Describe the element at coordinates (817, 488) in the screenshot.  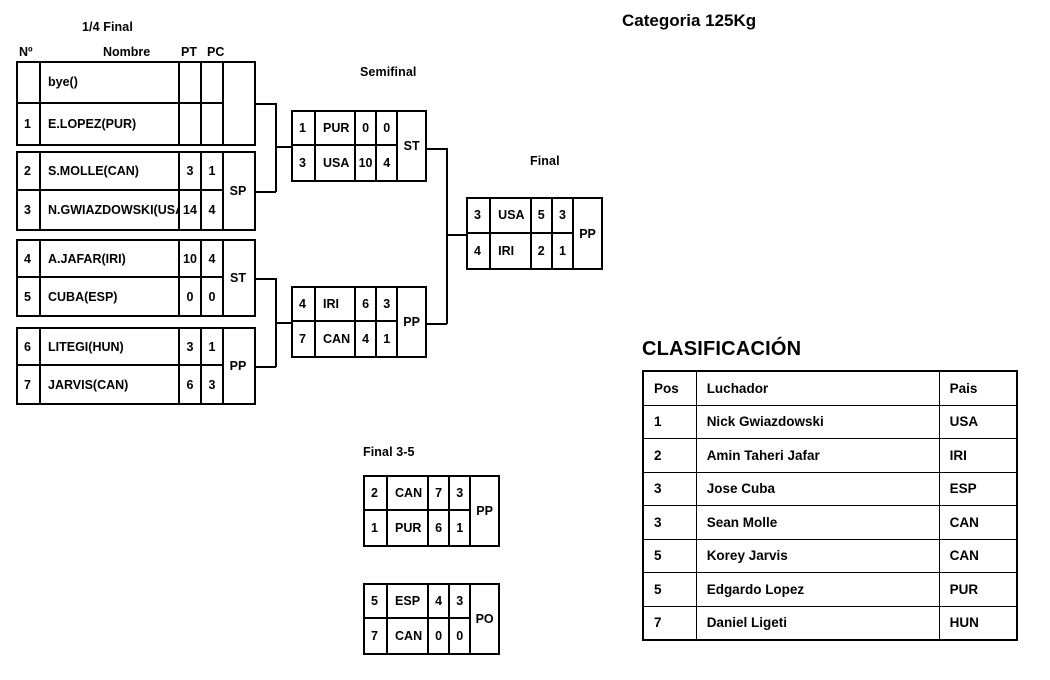
I see `table-cell-luchador: Jose Cuba` at that location.